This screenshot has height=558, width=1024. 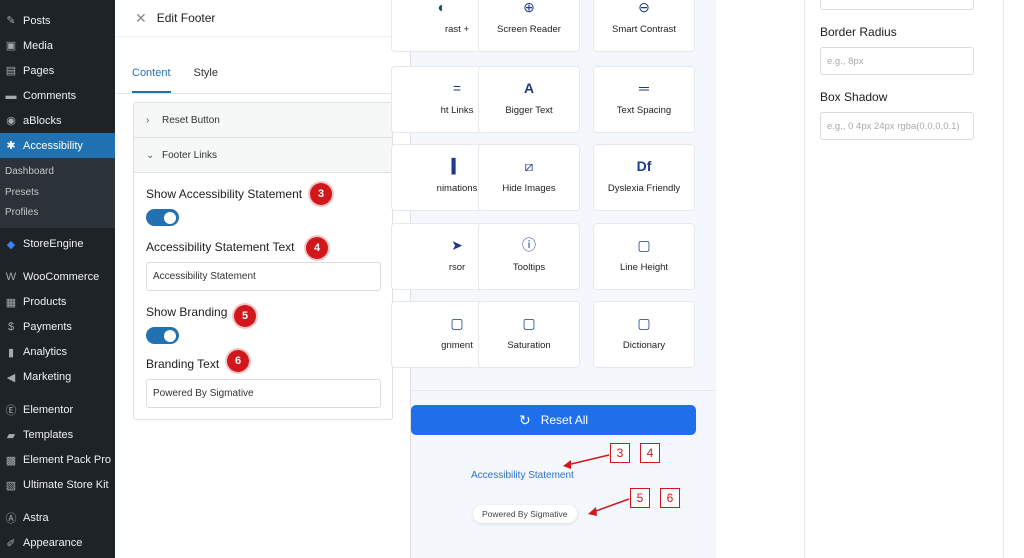 What do you see at coordinates (162, 335) in the screenshot?
I see `show-branding-toggle` at bounding box center [162, 335].